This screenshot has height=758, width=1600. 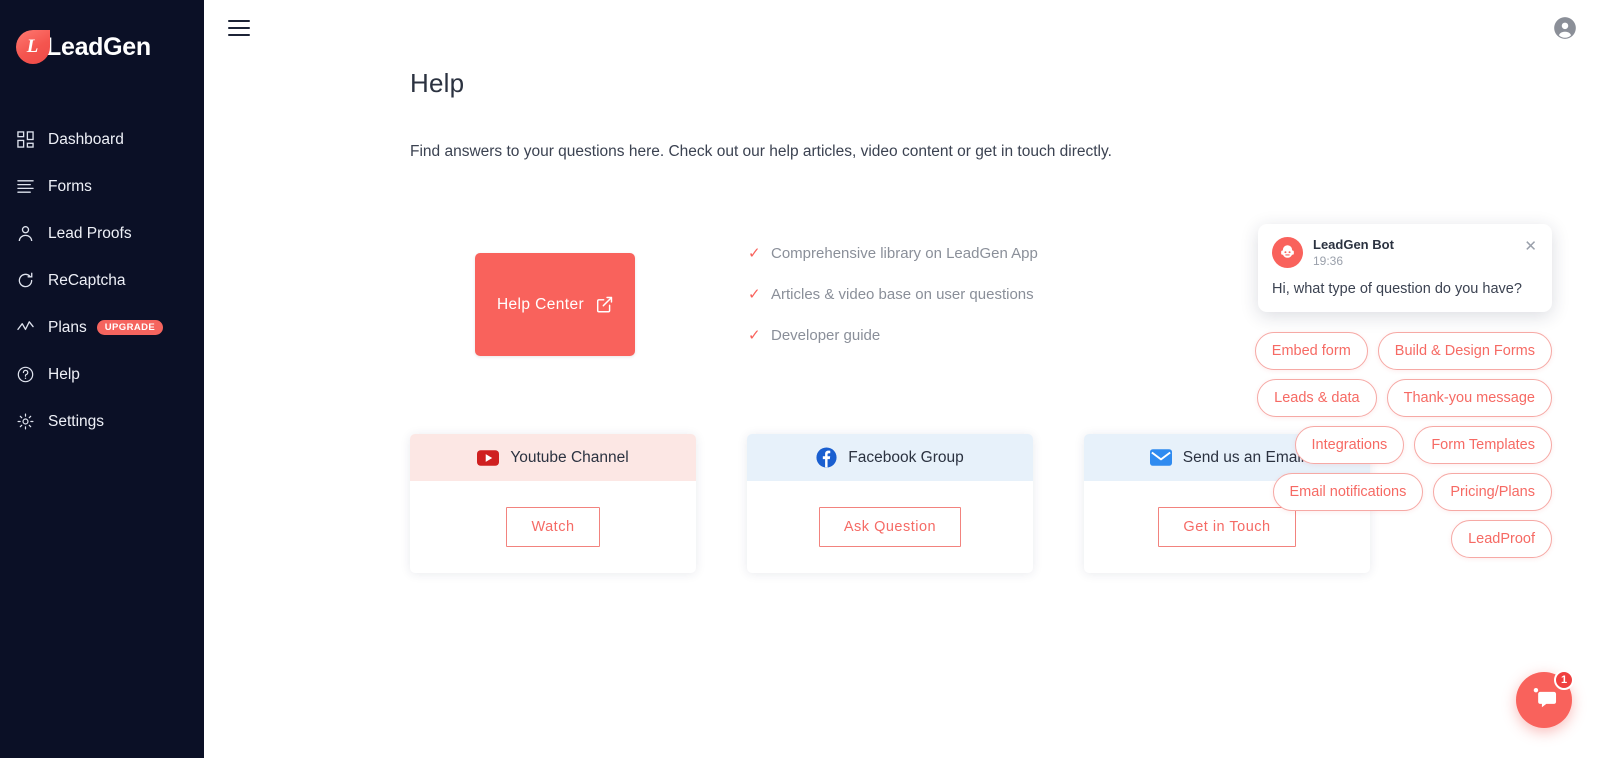 I want to click on card-youtube-channel: Youtube Channel Watch, so click(x=553, y=503).